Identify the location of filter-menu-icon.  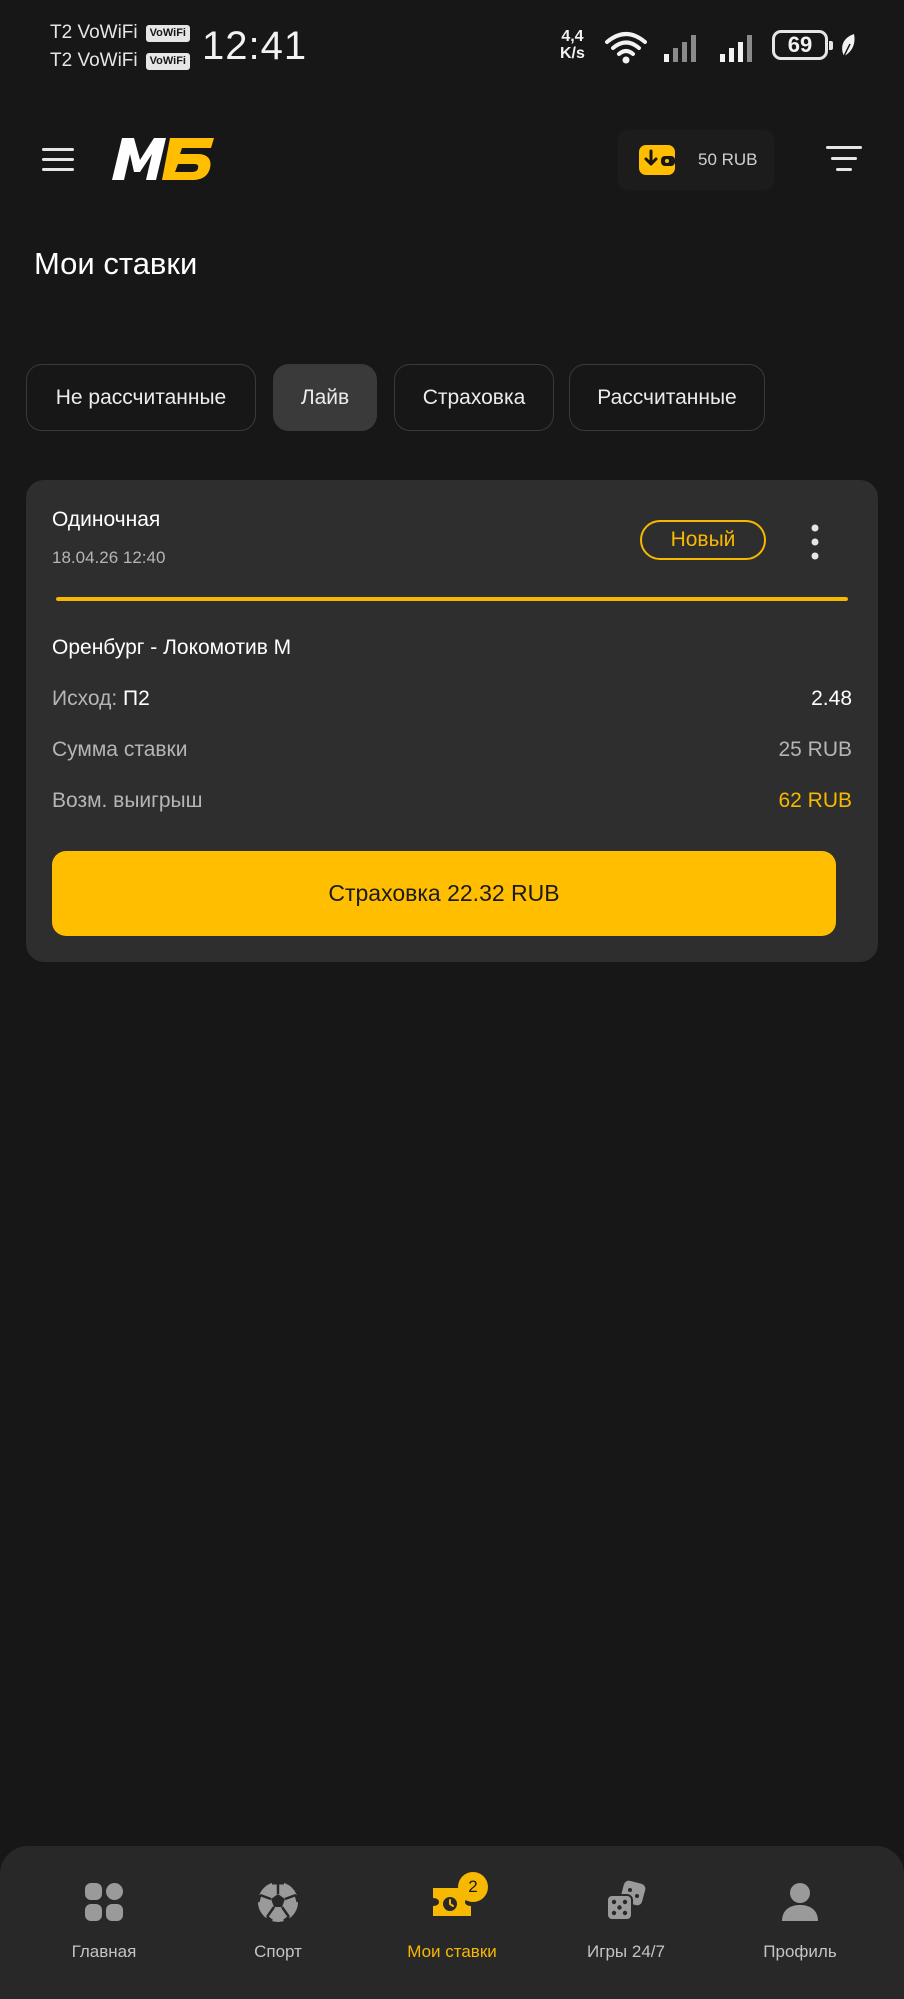
(844, 159).